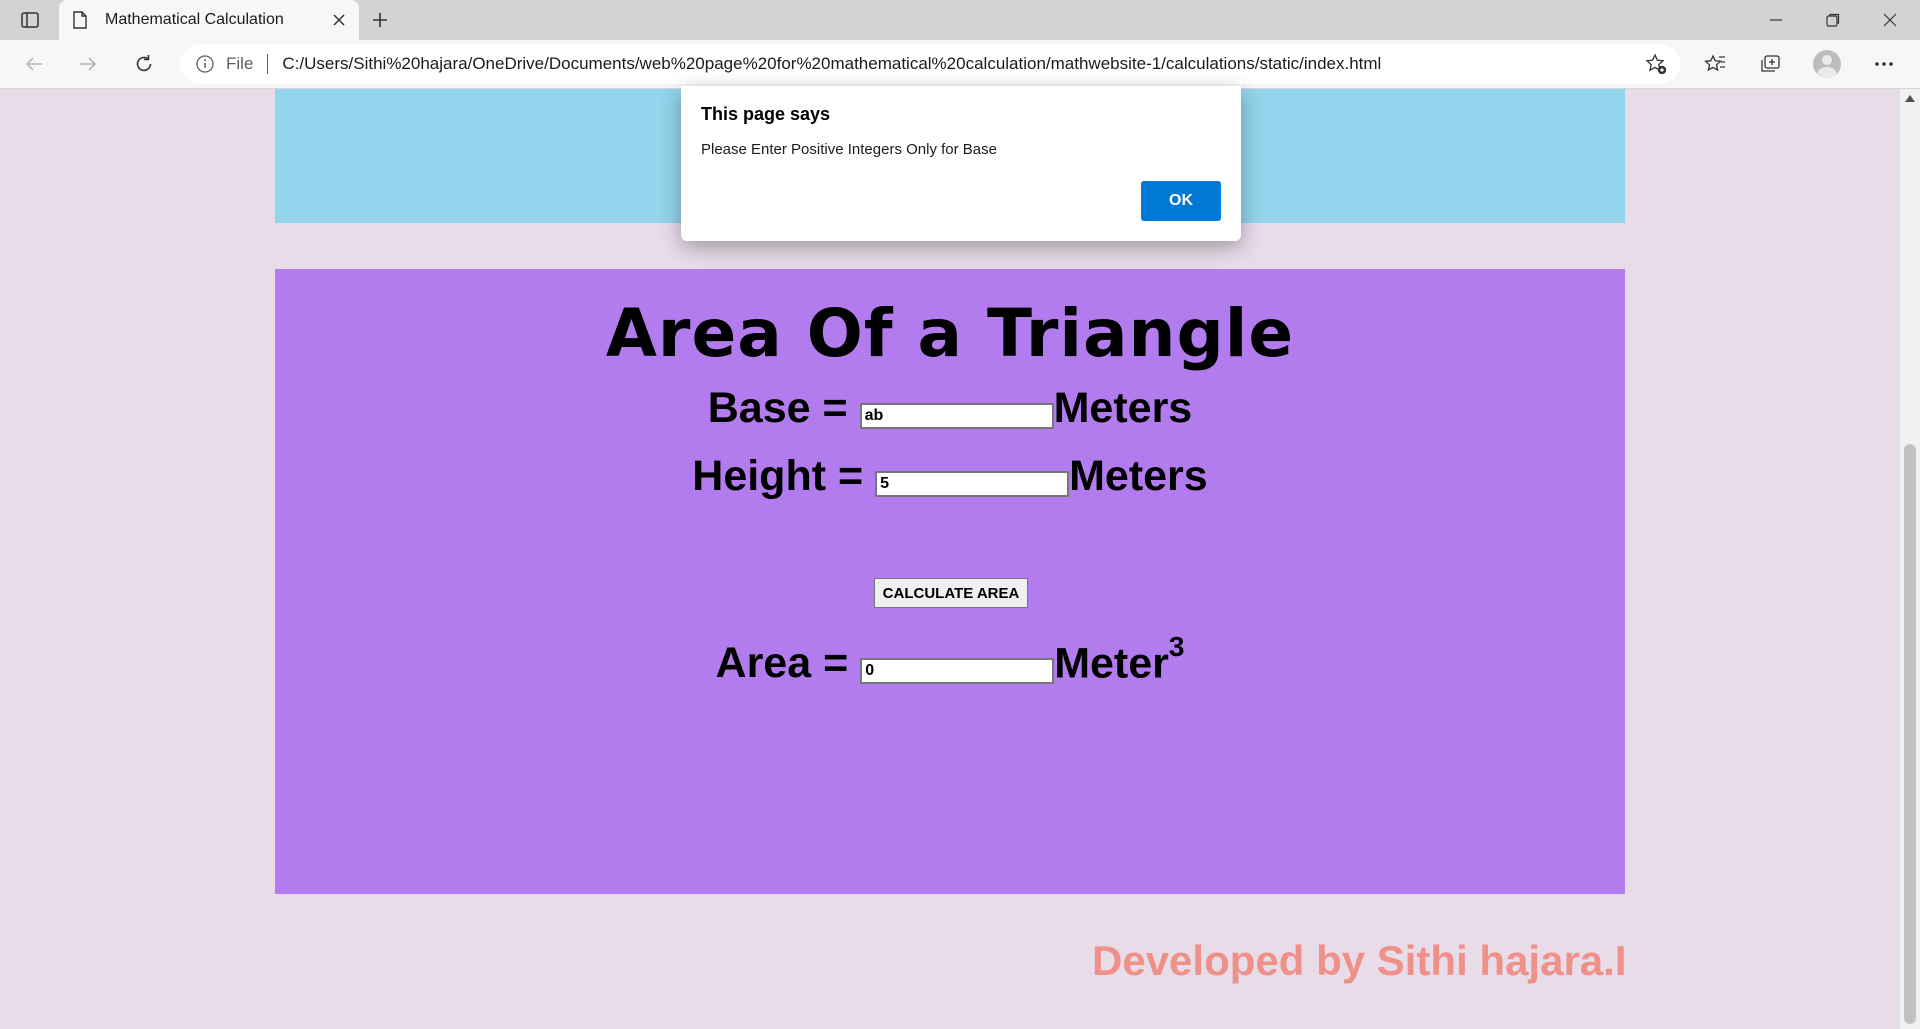  Describe the element at coordinates (951, 593) in the screenshot. I see `calculate-area-button: CALCULATE AREA` at that location.